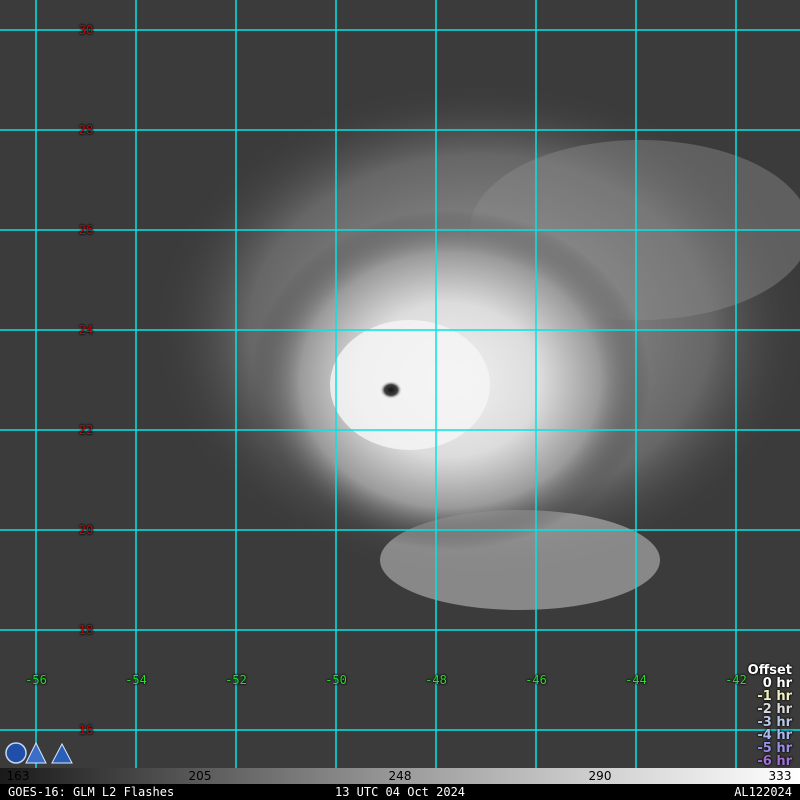 Image resolution: width=800 pixels, height=800 pixels. I want to click on caption-storm-id: AL122024, so click(763, 792).